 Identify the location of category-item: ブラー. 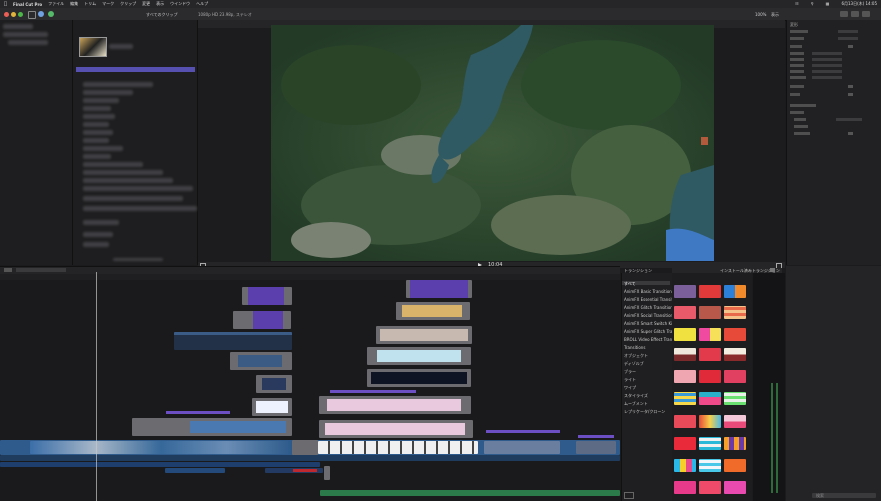
(630, 372).